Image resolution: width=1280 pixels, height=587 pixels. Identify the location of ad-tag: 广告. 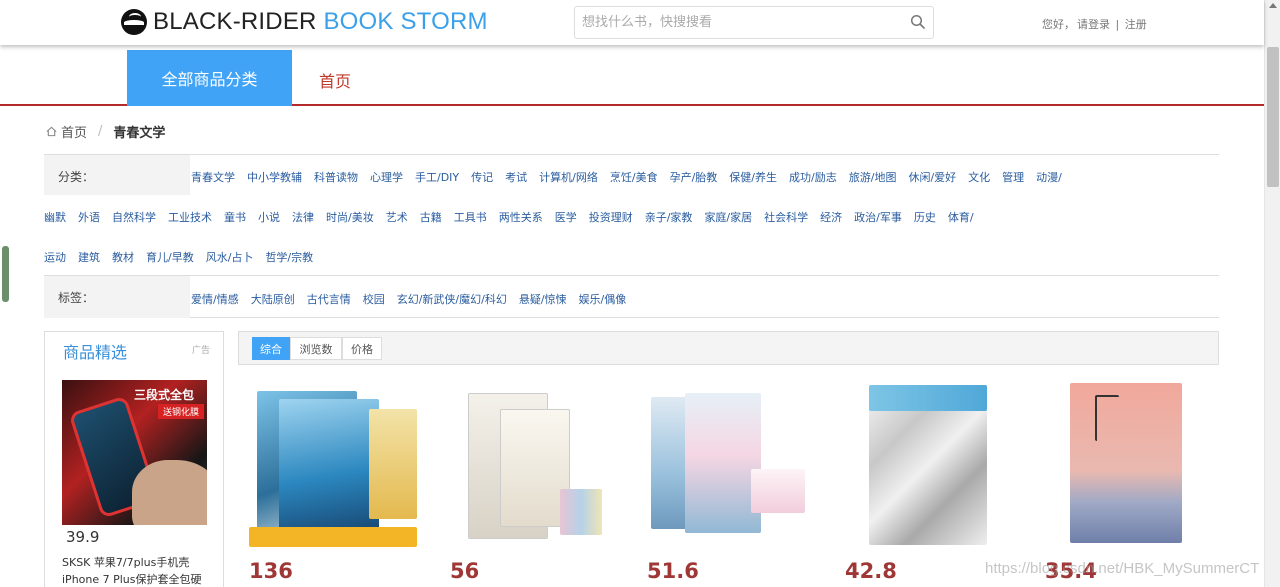
(200, 351).